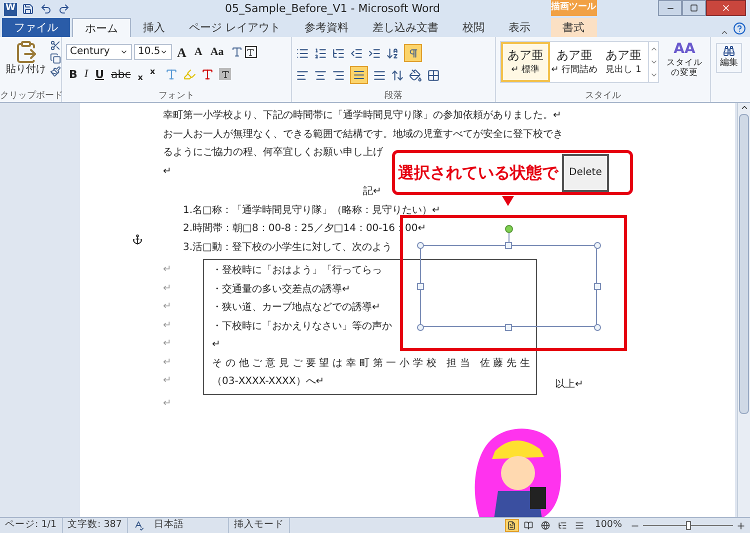  I want to click on format-painter-icon, so click(55, 71).